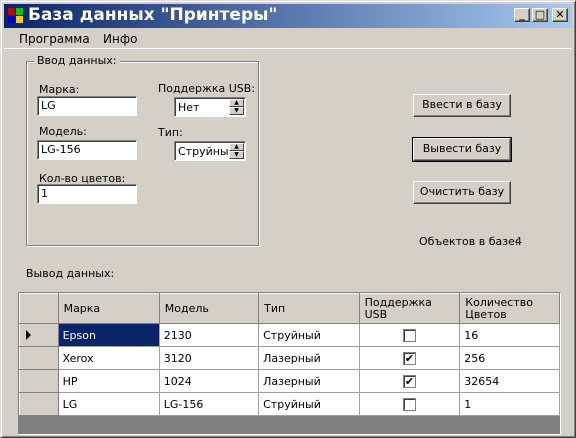 Image resolution: width=576 pixels, height=438 pixels. Describe the element at coordinates (509, 308) in the screenshot. I see `column-header-colors: Количество Цветов` at that location.